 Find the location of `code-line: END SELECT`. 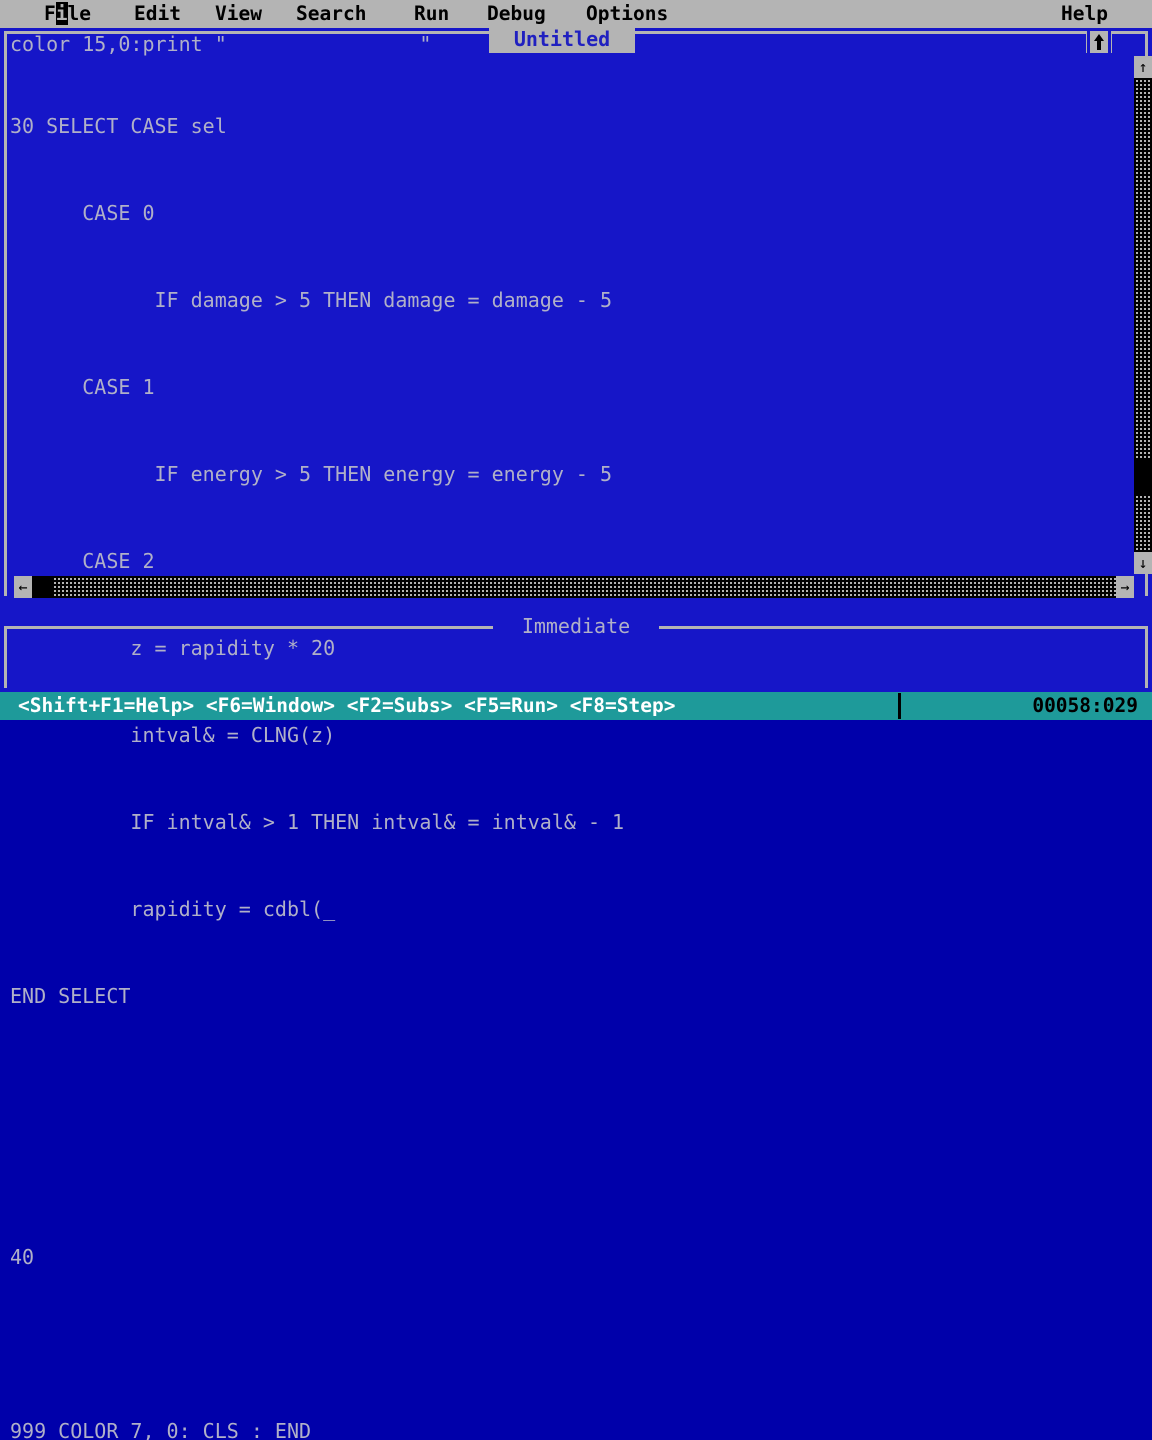

code-line: END SELECT is located at coordinates (70, 996).